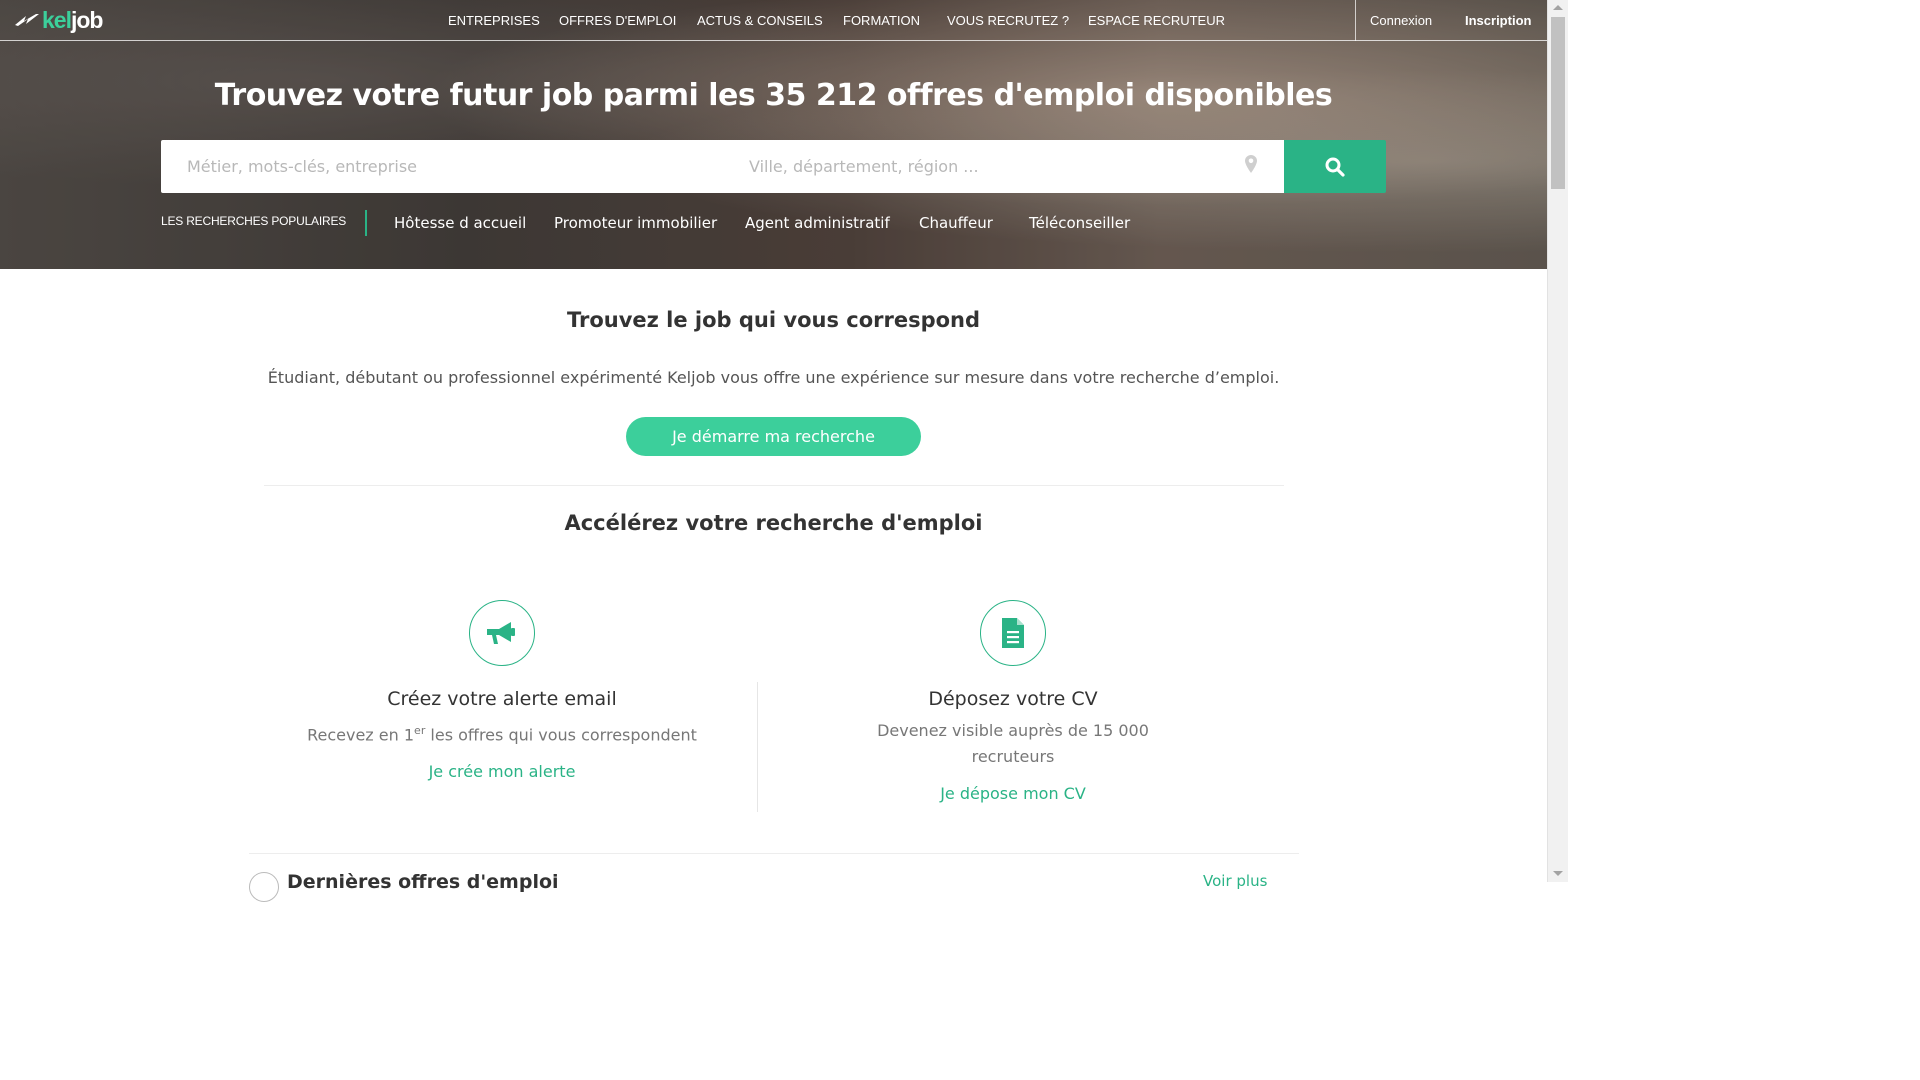 The image size is (1920, 1080). What do you see at coordinates (1251, 164) in the screenshot?
I see `map-pin-icon` at bounding box center [1251, 164].